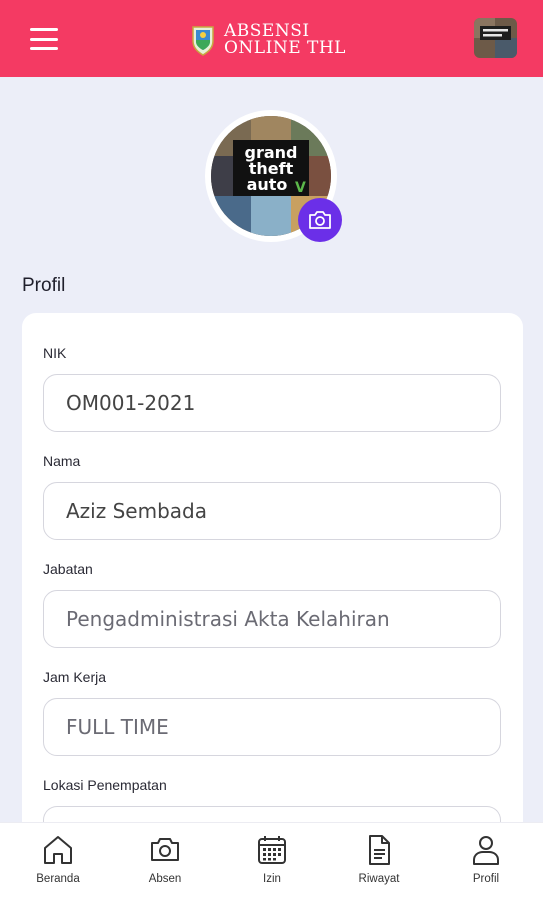 This screenshot has height=900, width=543. I want to click on nav-label-absen: Absen, so click(165, 879).